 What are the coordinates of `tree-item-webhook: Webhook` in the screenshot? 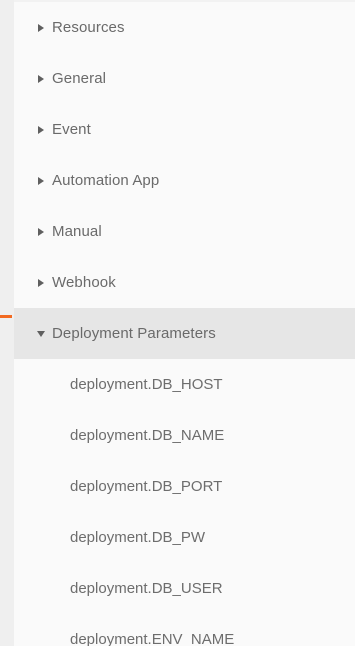 It's located at (184, 282).